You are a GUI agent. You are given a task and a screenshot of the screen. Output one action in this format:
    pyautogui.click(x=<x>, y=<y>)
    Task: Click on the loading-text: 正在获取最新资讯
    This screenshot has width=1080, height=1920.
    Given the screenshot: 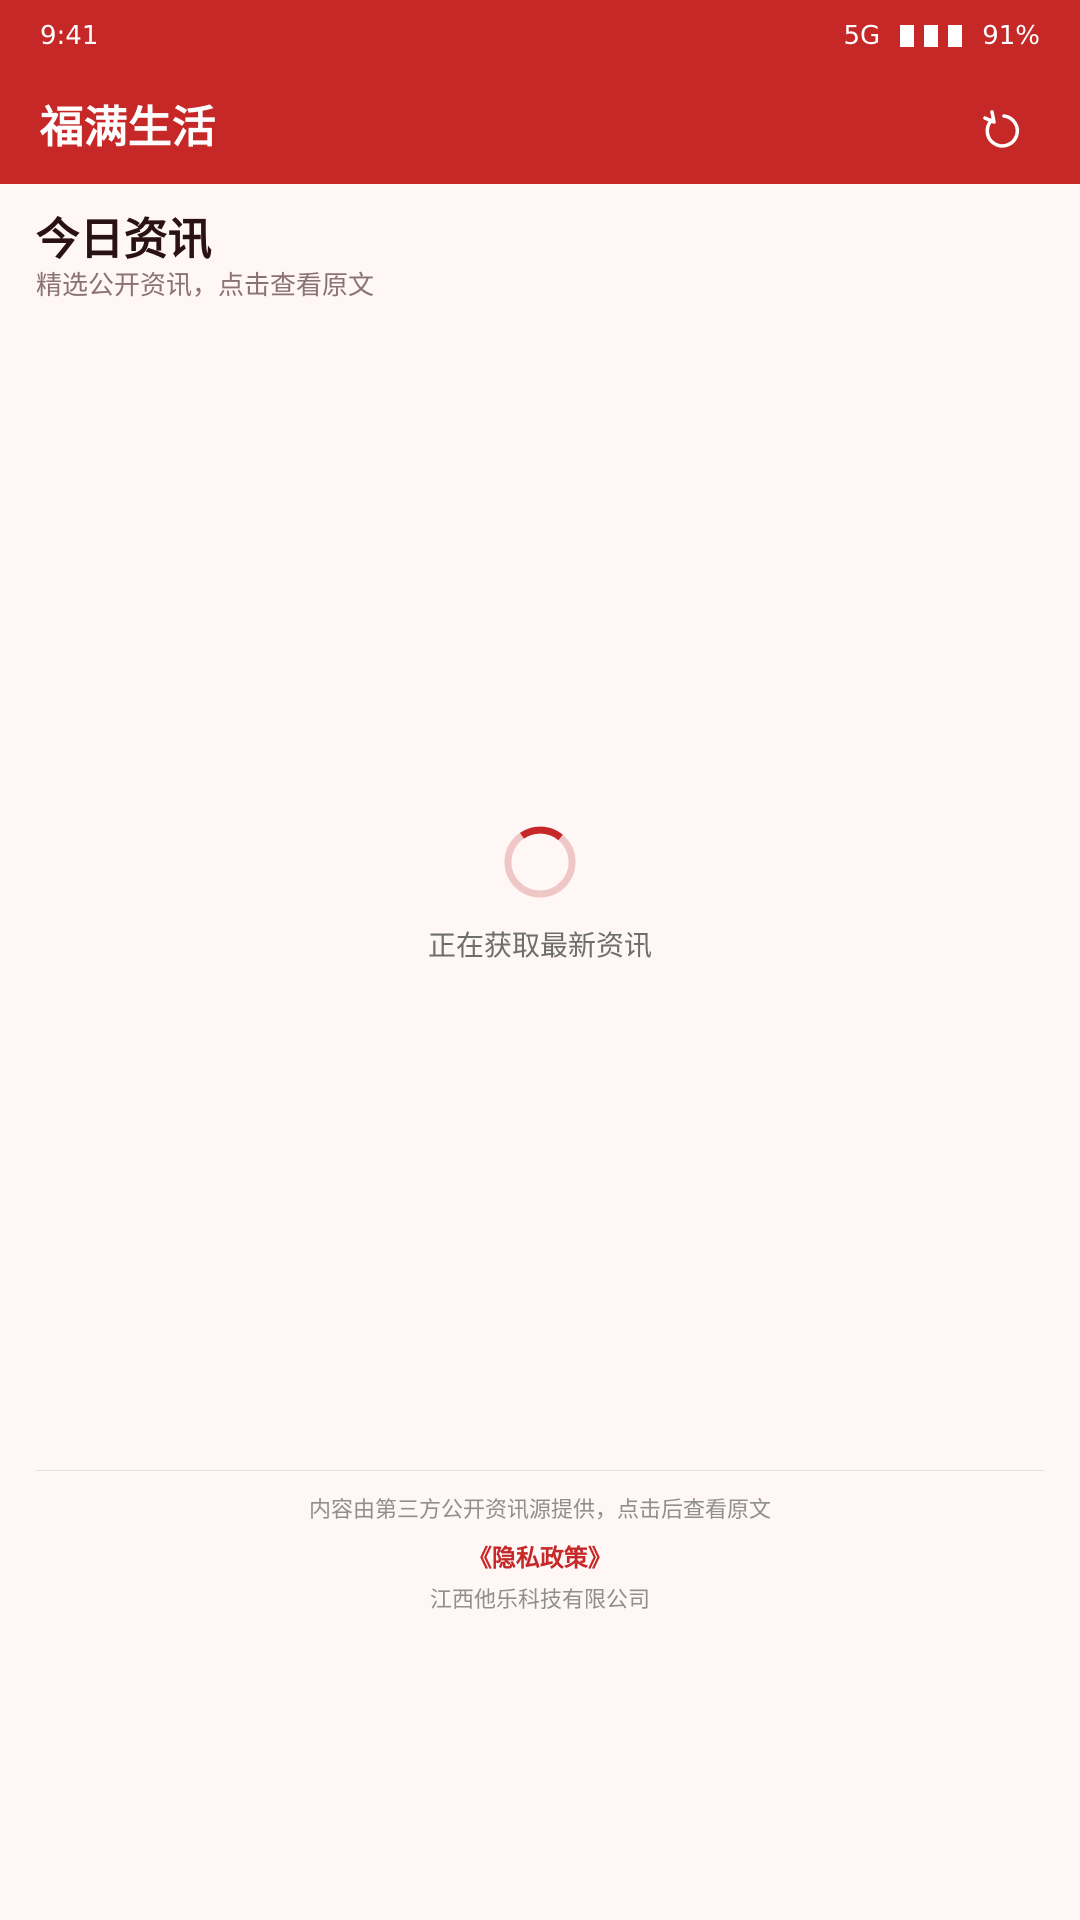 What is the action you would take?
    pyautogui.click(x=539, y=945)
    